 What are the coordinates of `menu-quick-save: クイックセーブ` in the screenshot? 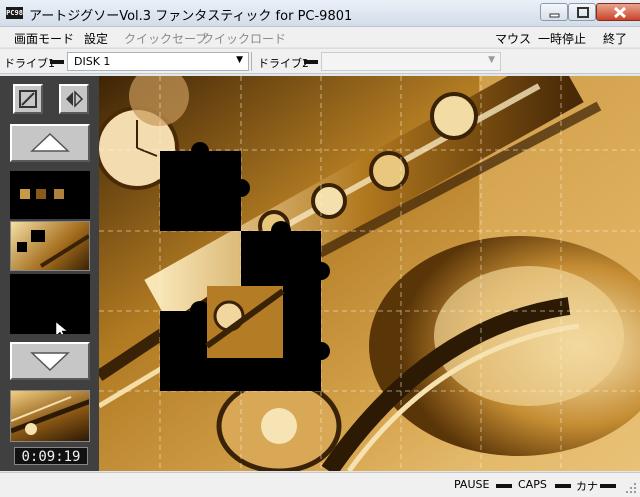 It's located at (165, 38).